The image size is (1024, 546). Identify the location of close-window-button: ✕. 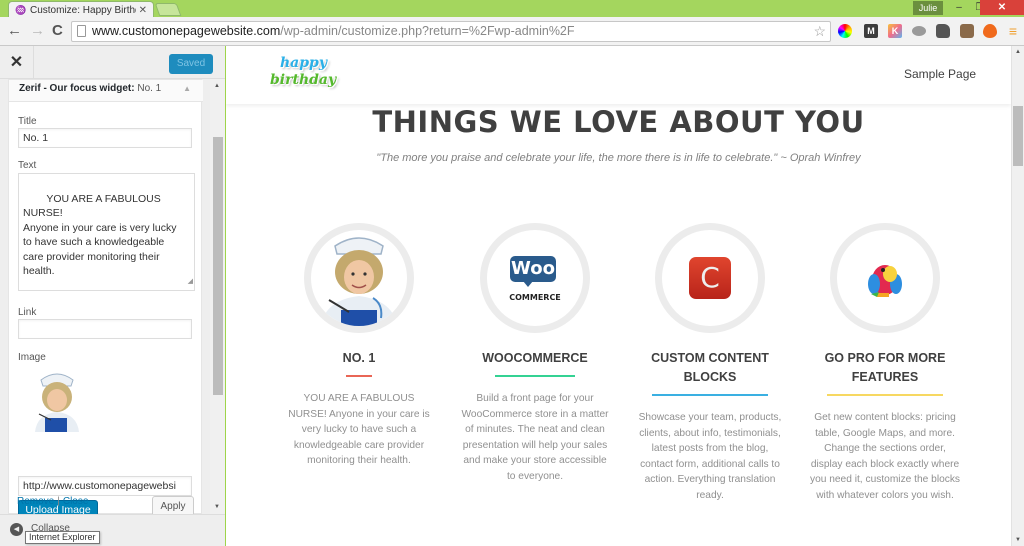
(1002, 7).